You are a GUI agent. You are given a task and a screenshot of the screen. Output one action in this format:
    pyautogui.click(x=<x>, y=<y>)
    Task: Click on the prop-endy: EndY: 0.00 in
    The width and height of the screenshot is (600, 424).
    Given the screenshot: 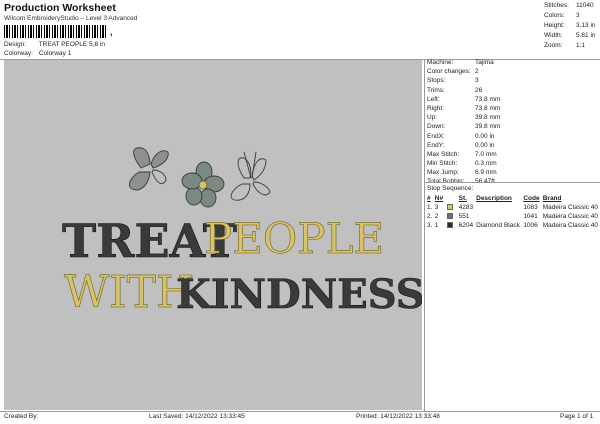 What is the action you would take?
    pyautogui.click(x=461, y=145)
    